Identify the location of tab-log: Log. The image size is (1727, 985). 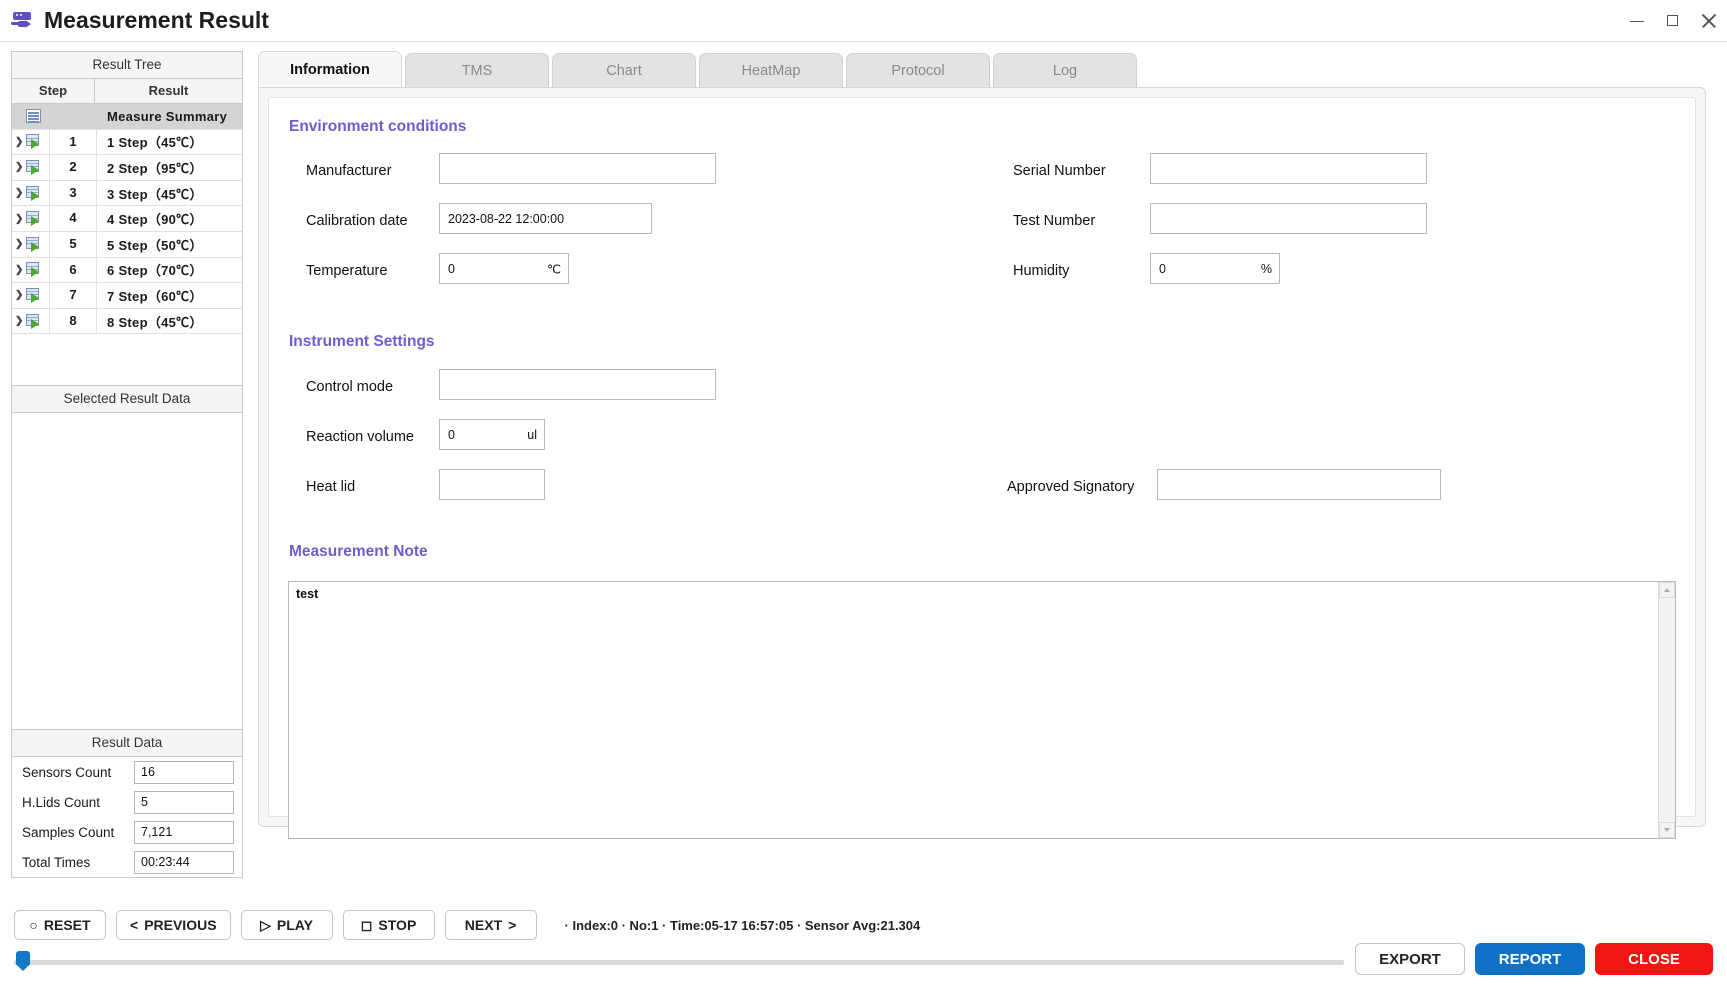
(1065, 70).